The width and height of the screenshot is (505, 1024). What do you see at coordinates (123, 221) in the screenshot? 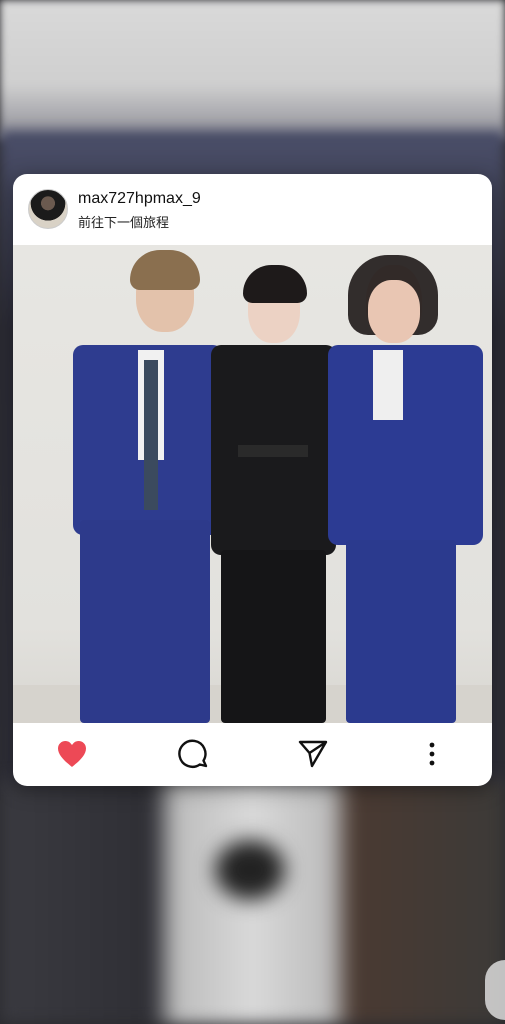
I see `post-location: 前往下一個旅程` at bounding box center [123, 221].